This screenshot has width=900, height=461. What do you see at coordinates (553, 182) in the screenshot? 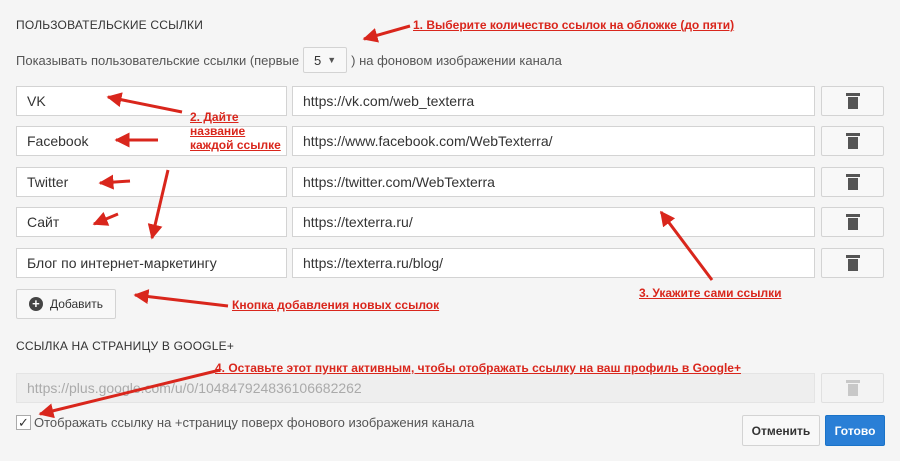
I see `link-url-input: https://twitter.com/WebTexterra` at bounding box center [553, 182].